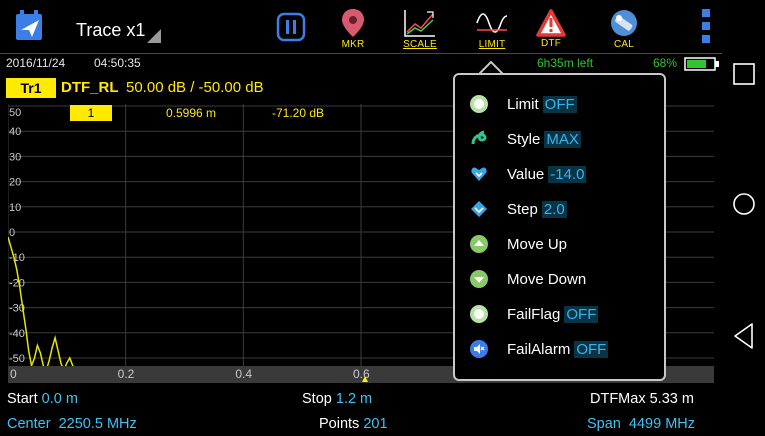 The image size is (765, 436). I want to click on menu-item-step: Step 2.0, so click(564, 209).